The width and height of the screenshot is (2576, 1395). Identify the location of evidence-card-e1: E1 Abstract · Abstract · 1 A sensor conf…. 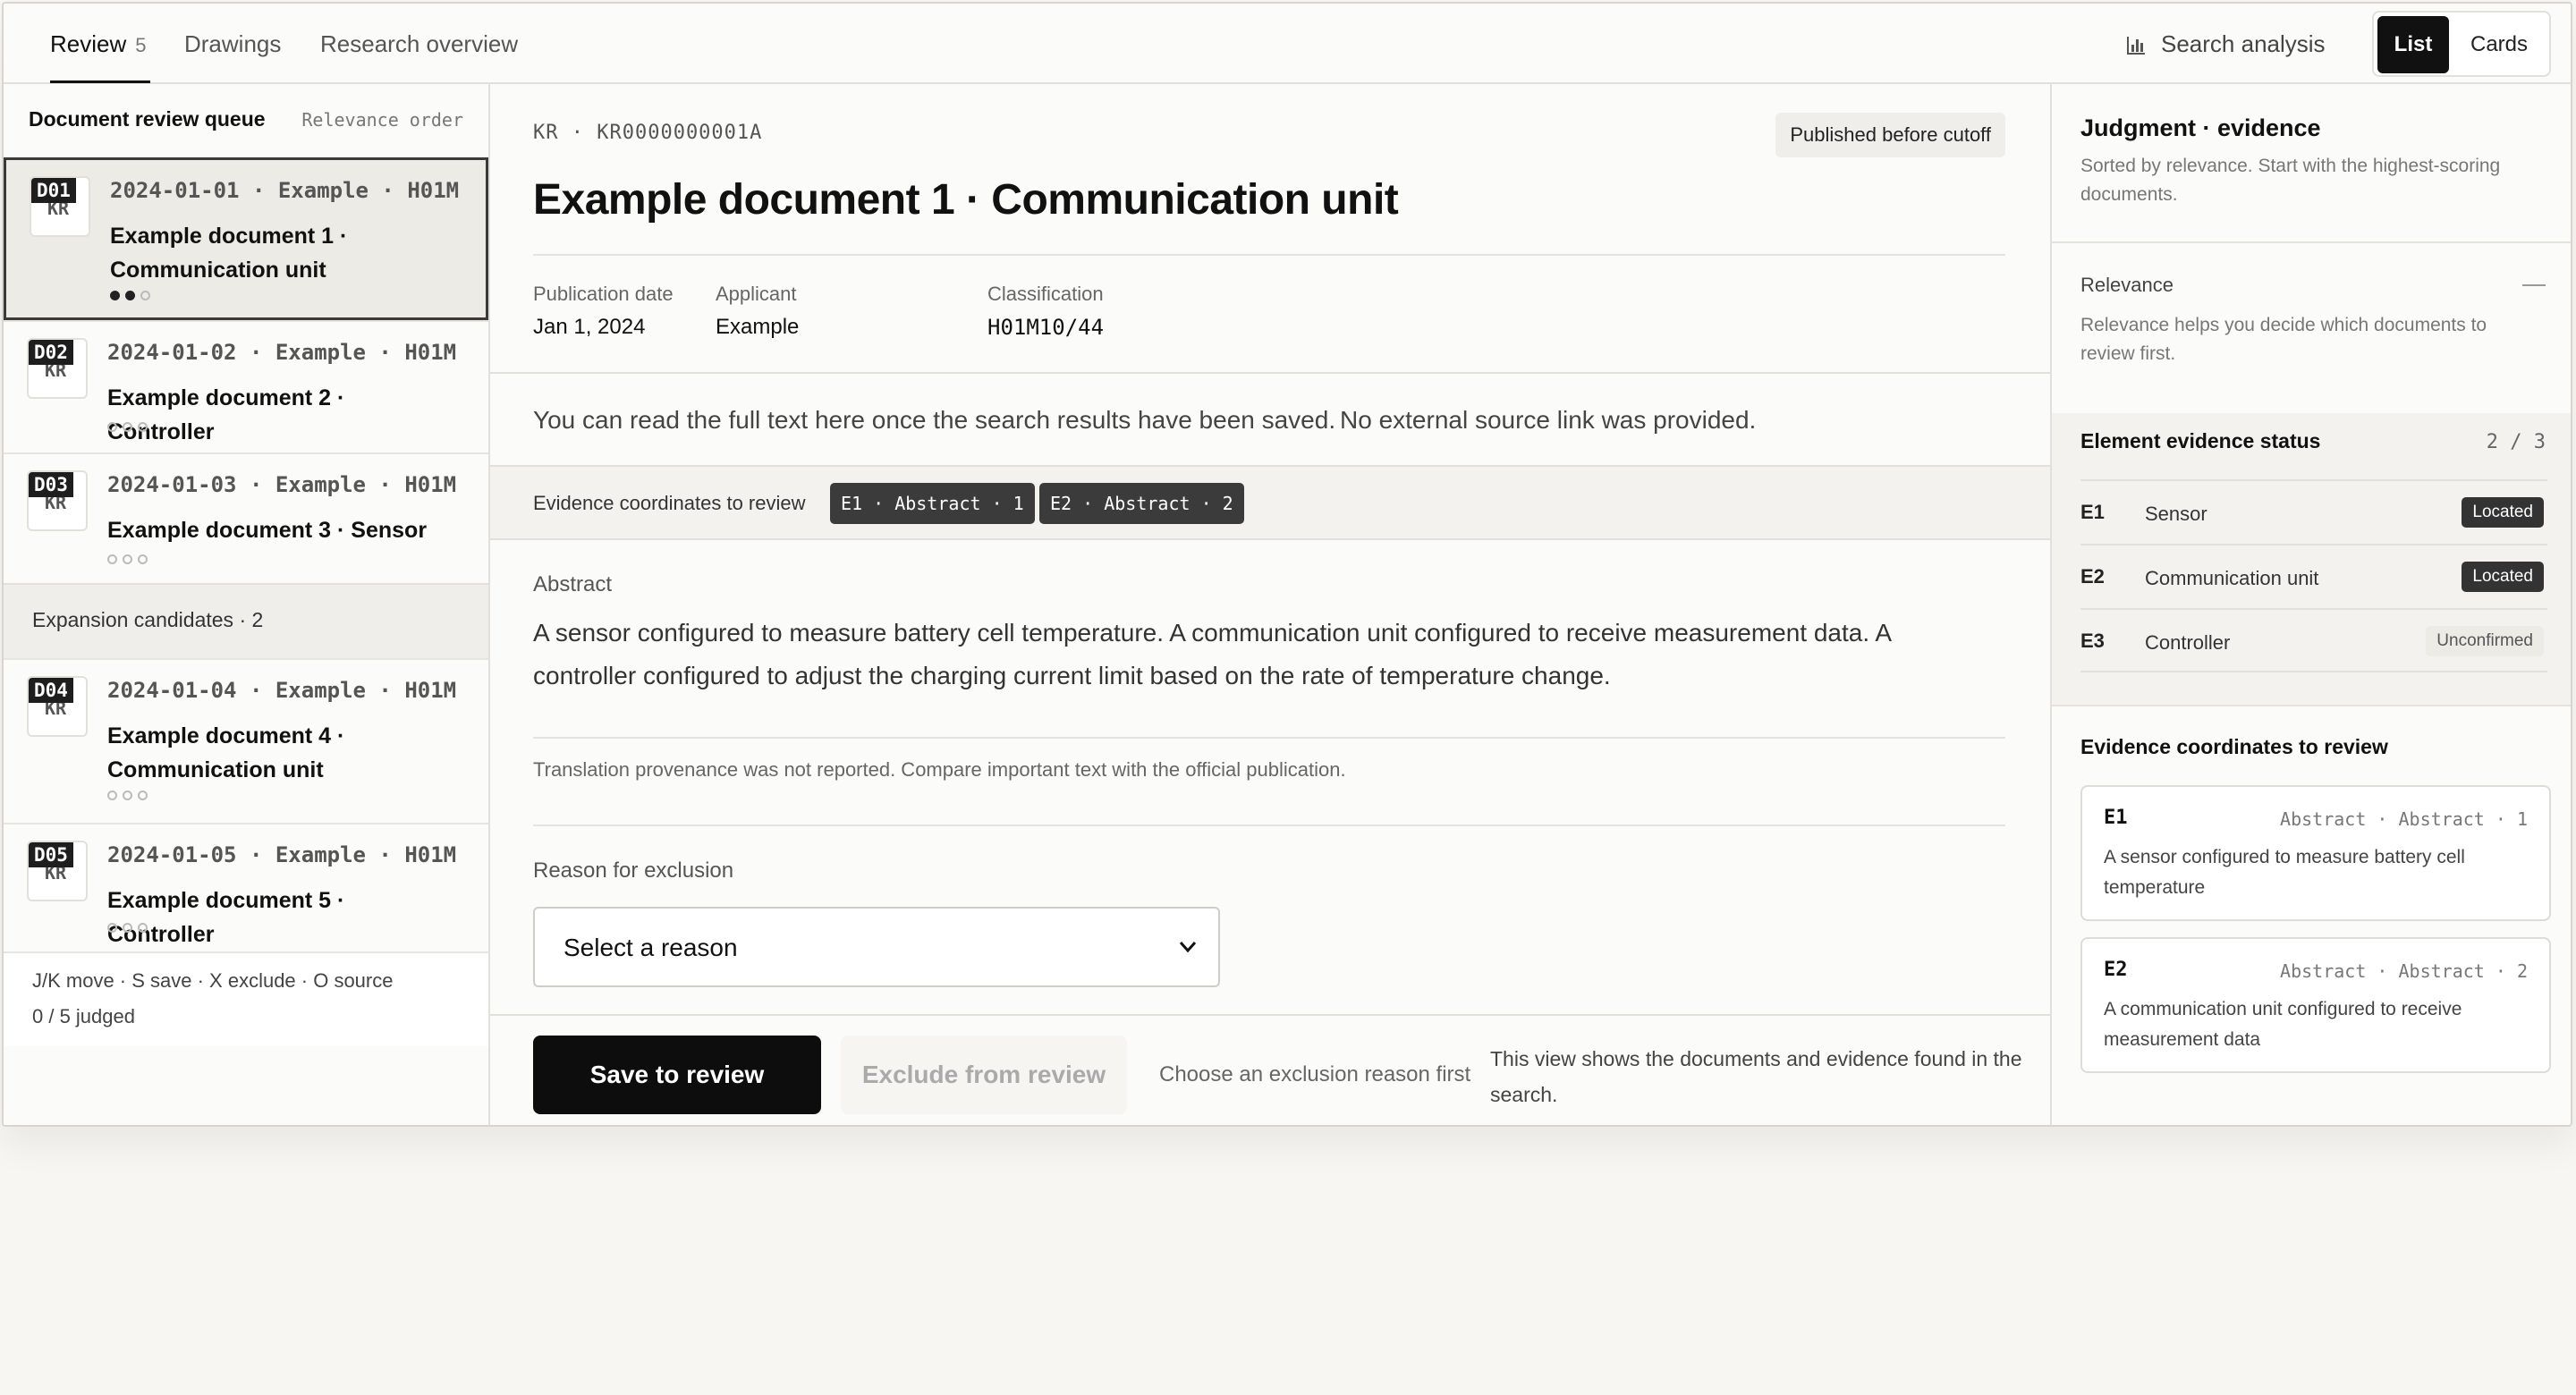
(2315, 853).